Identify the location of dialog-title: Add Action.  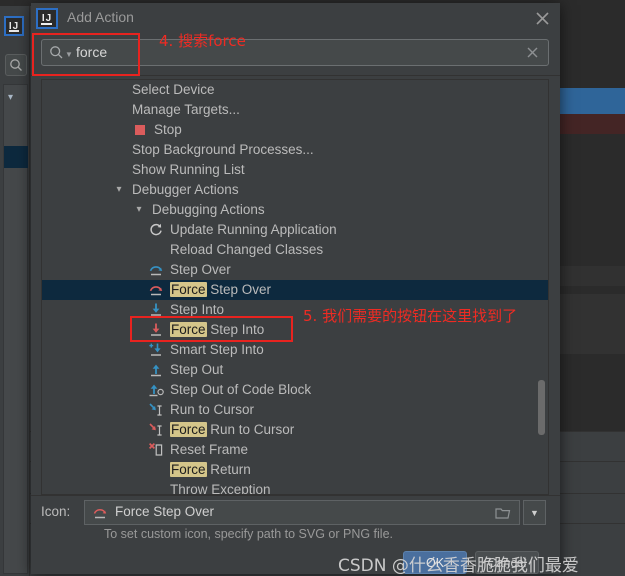
(100, 17).